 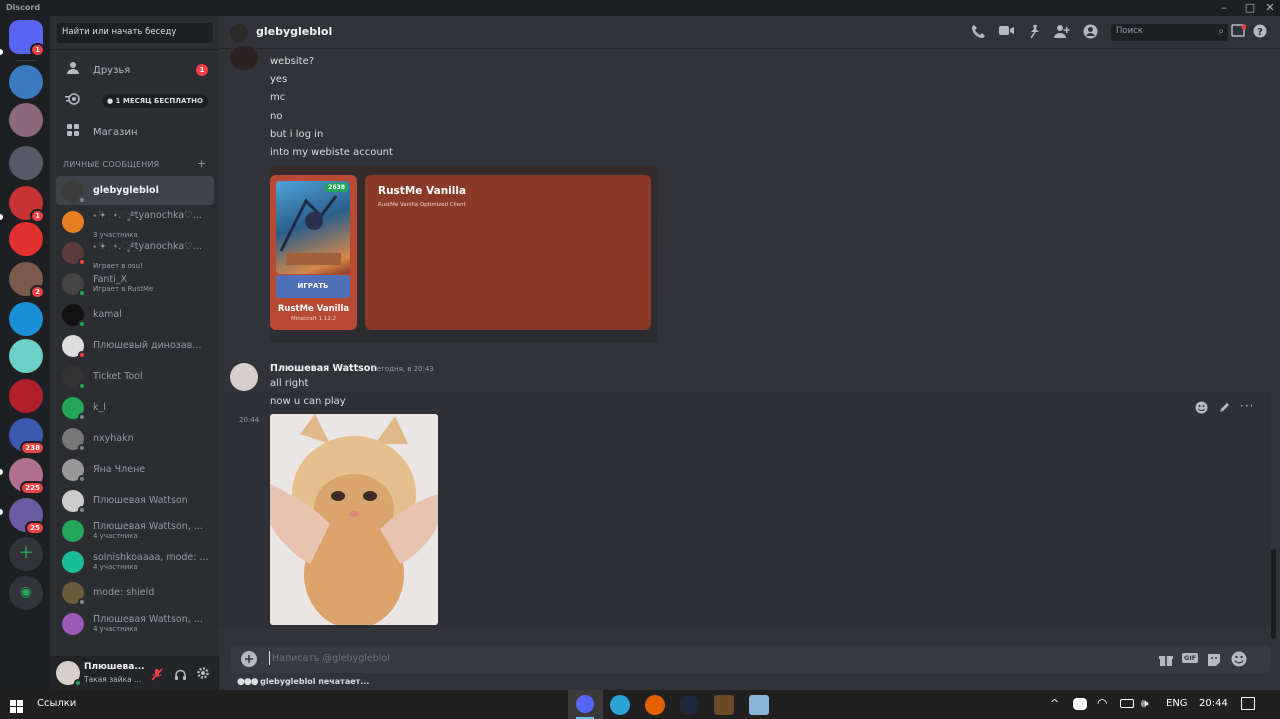 What do you see at coordinates (37, 292) in the screenshot?
I see `server-badge: 2` at bounding box center [37, 292].